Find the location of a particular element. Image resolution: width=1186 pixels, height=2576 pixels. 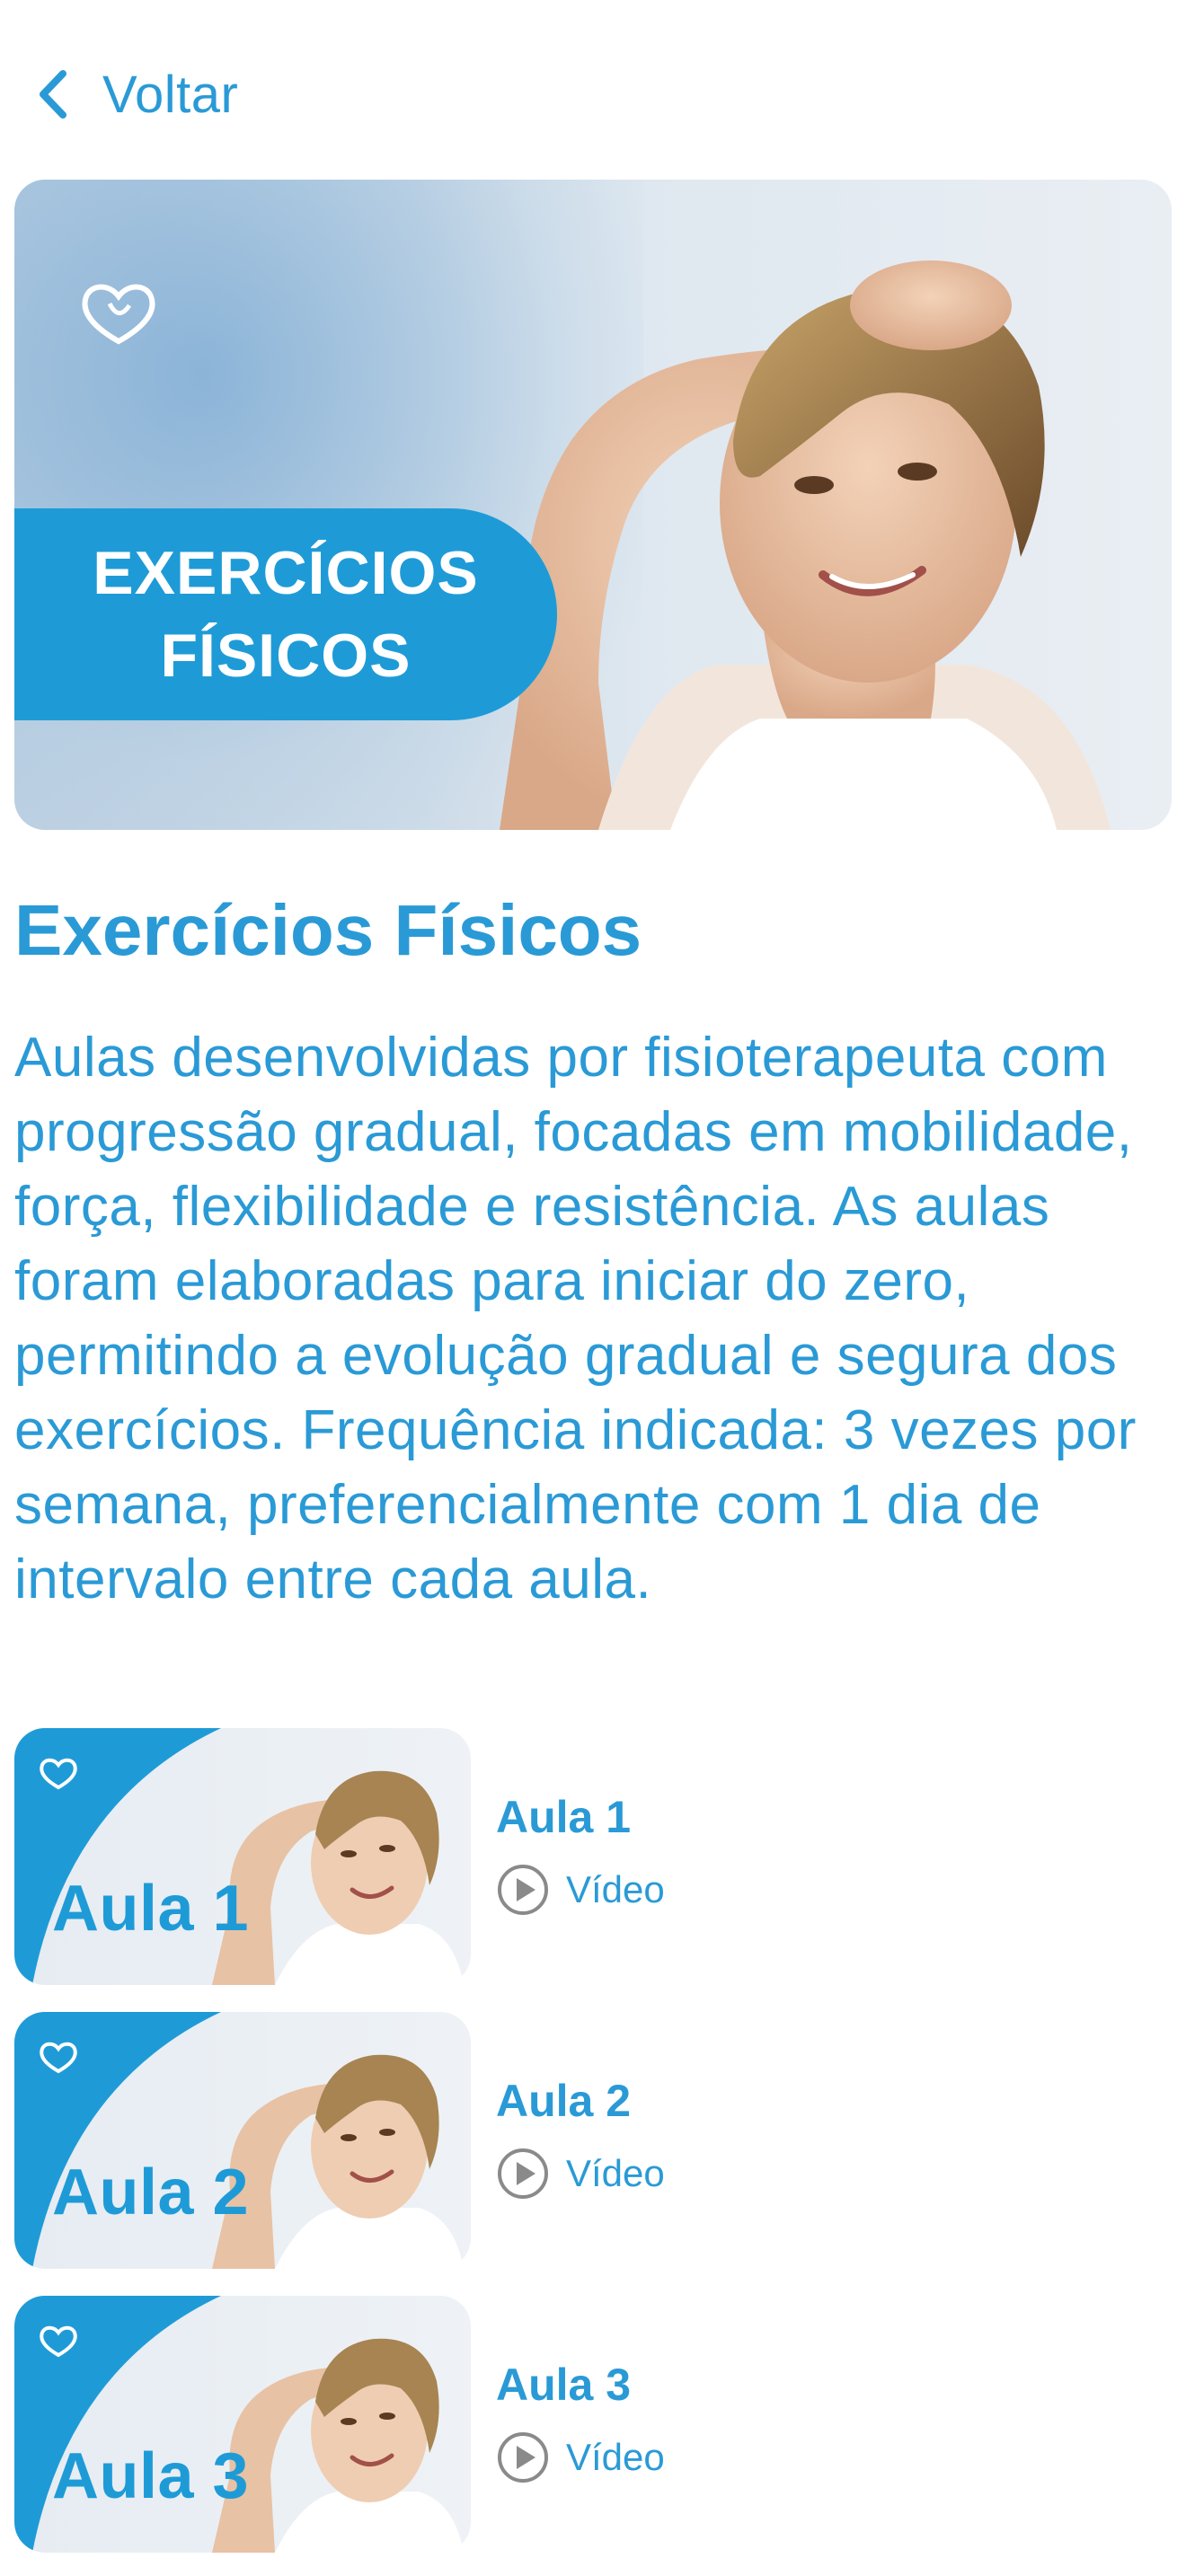

lesson-title: Aula 2 is located at coordinates (564, 2101).